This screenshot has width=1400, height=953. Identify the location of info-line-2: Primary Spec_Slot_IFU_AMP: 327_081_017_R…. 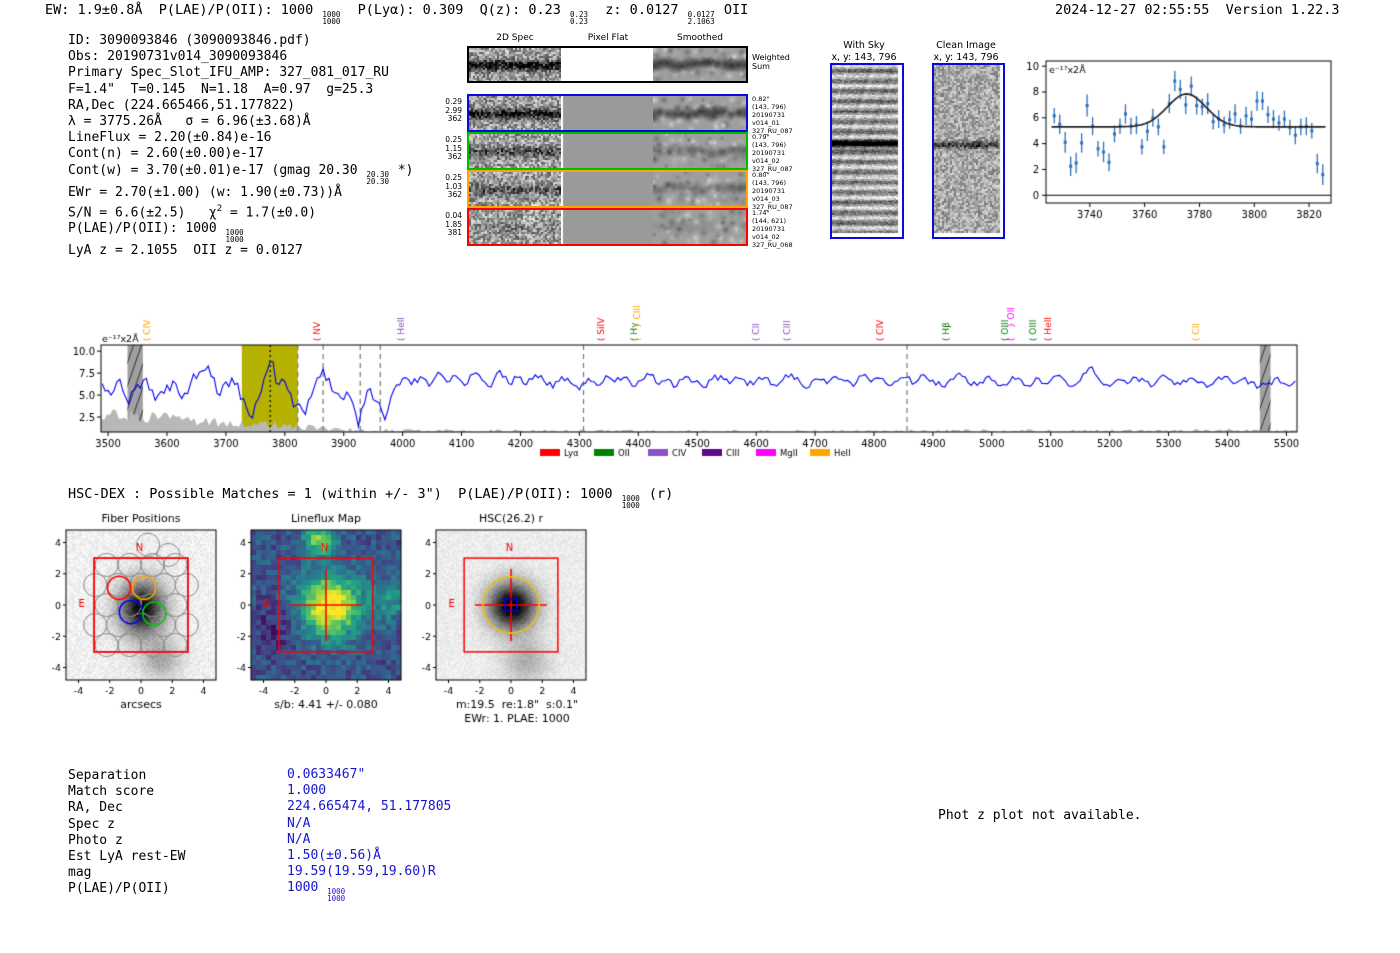
(228, 73).